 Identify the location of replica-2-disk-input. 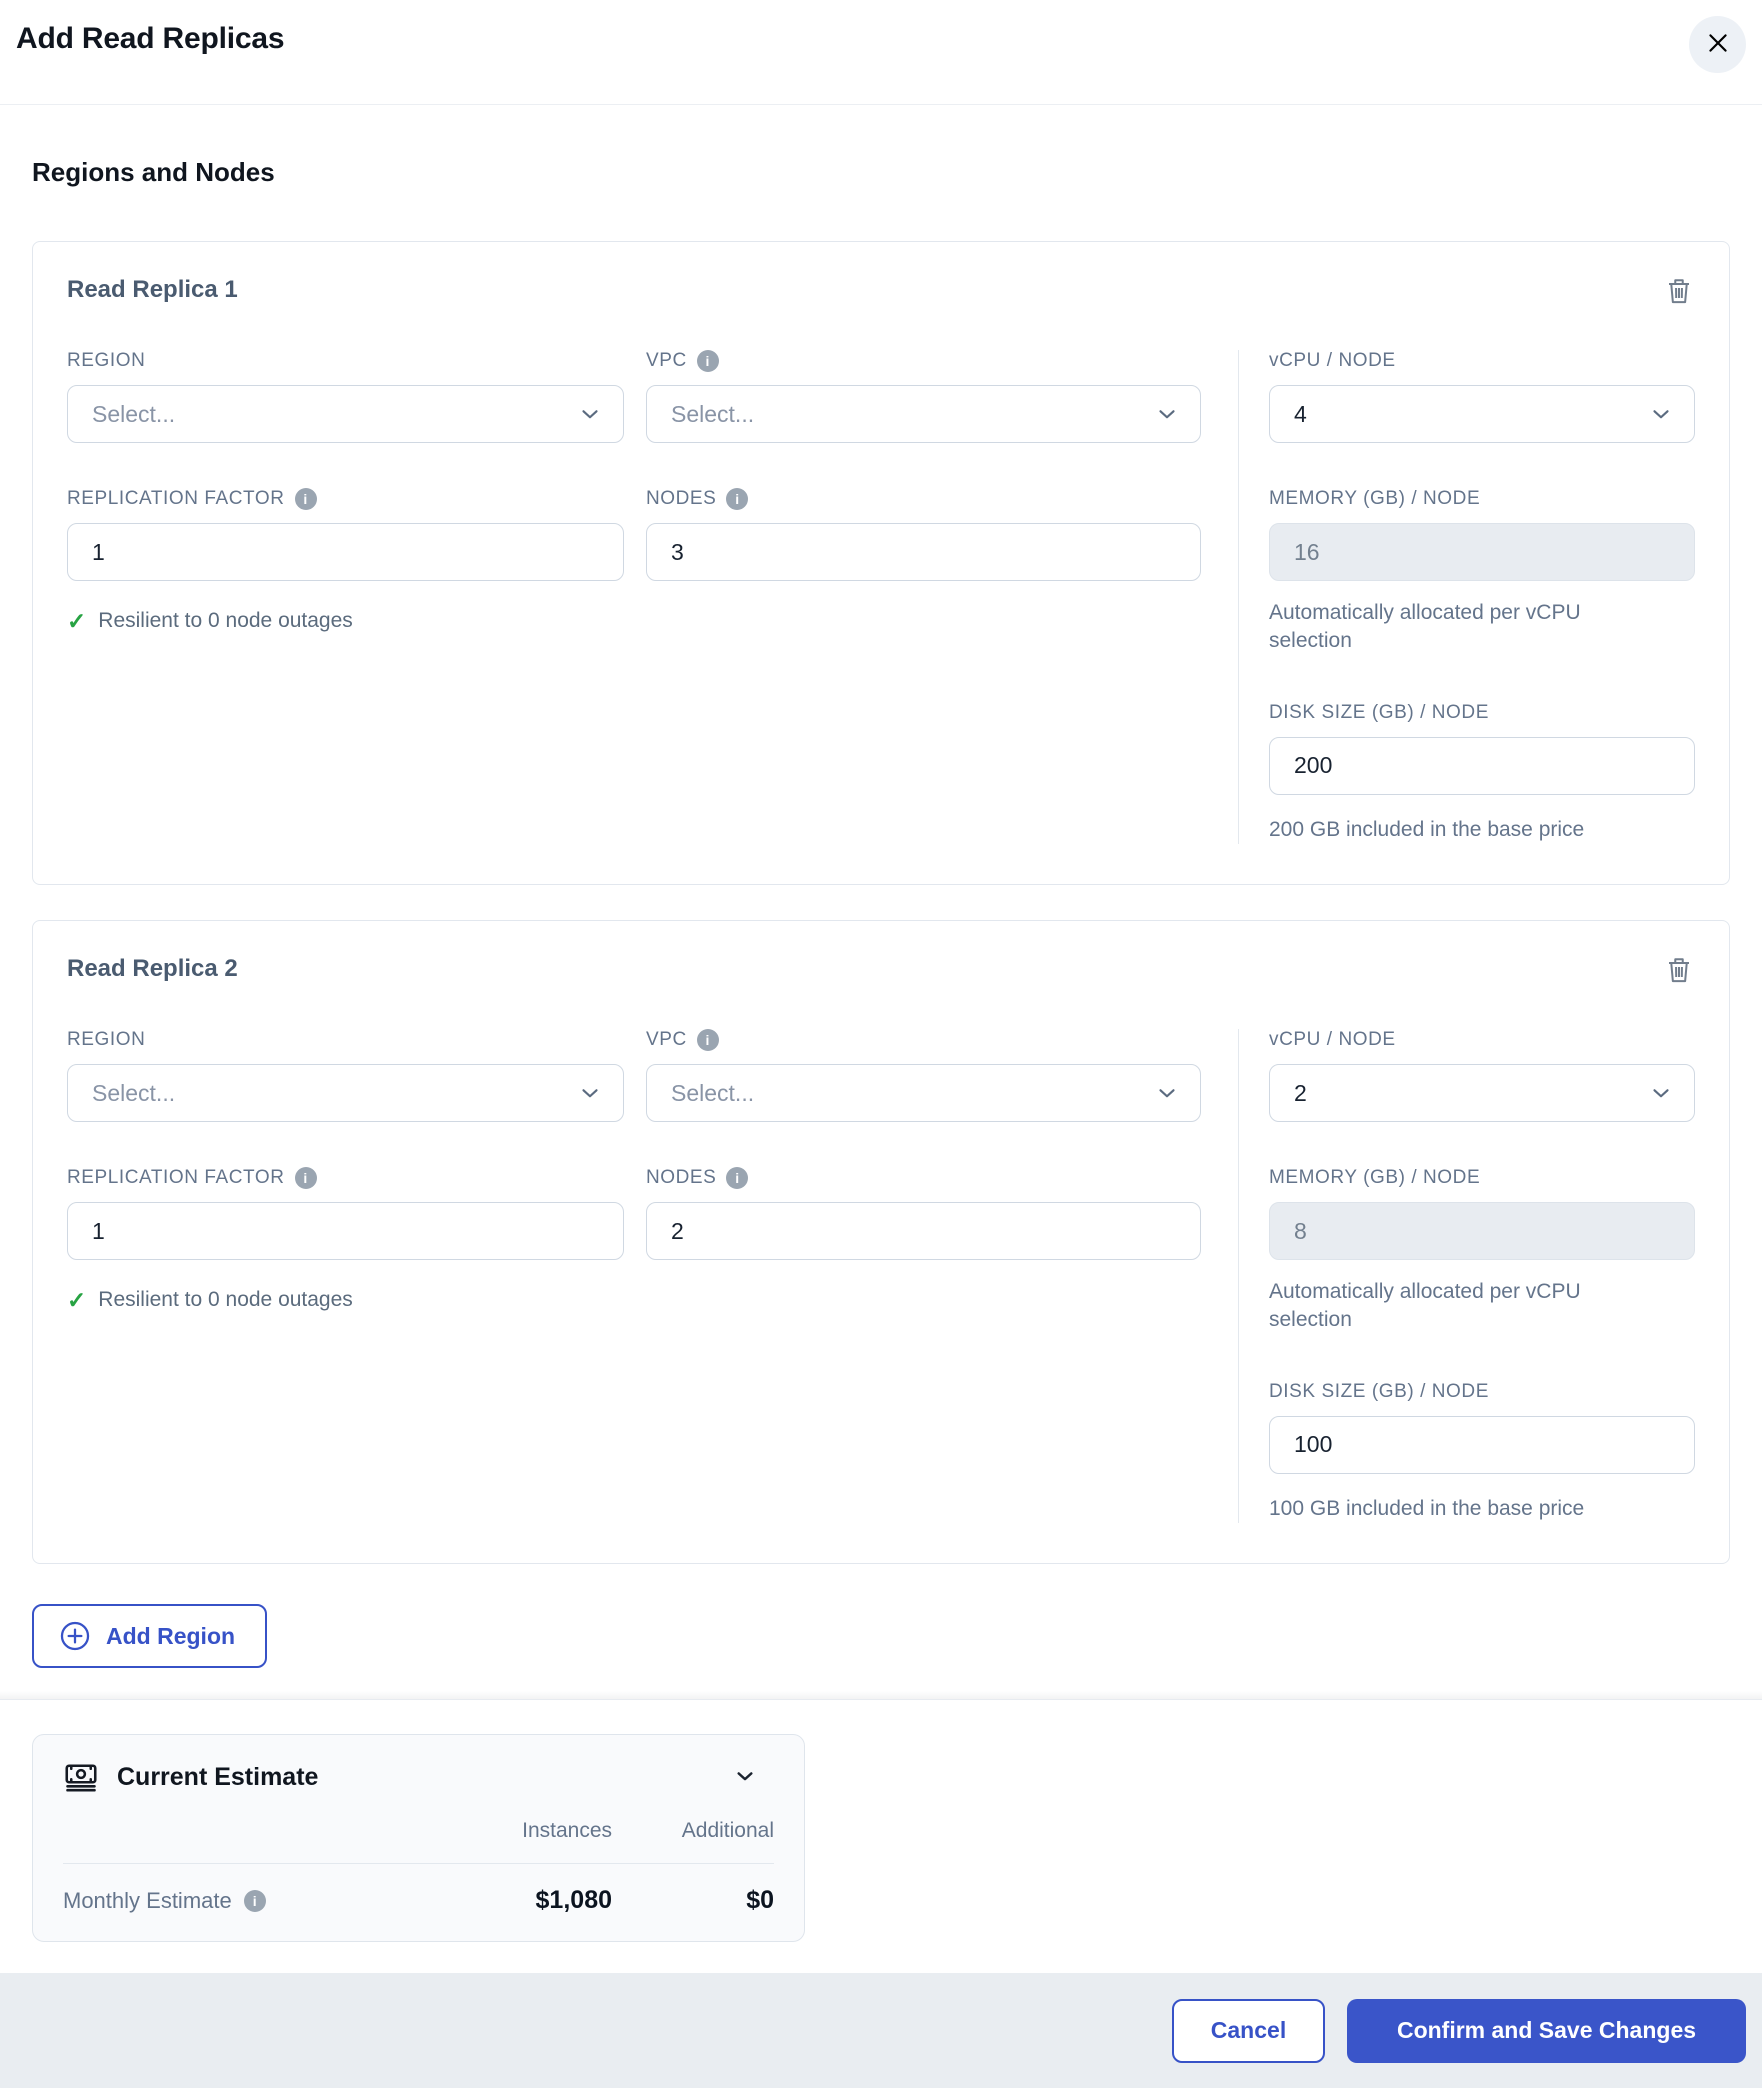
(1482, 1444).